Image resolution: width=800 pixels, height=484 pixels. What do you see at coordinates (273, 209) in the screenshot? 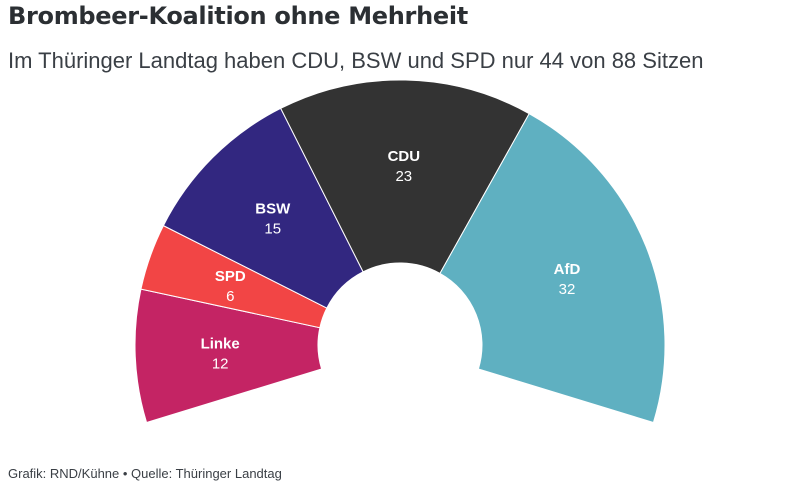
I see `label-bsw-name: BSW` at bounding box center [273, 209].